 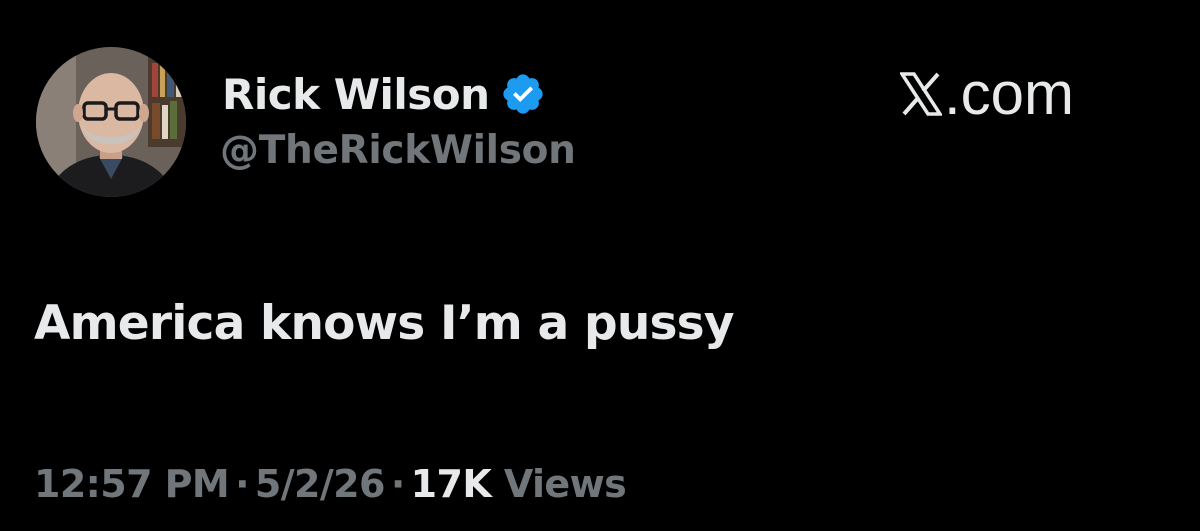 I want to click on post-text: America knows I’m a pussy, so click(x=384, y=323).